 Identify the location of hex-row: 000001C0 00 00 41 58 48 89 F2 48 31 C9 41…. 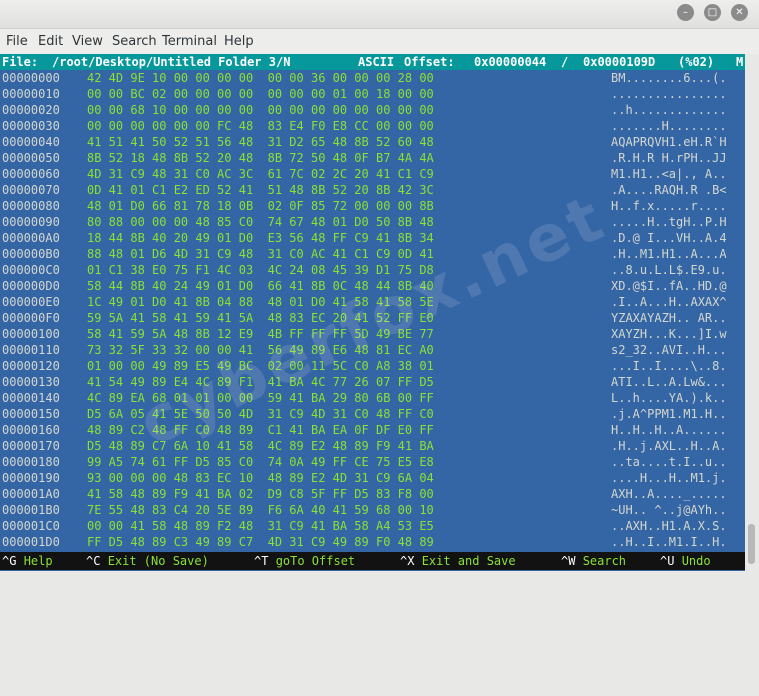
(372, 526).